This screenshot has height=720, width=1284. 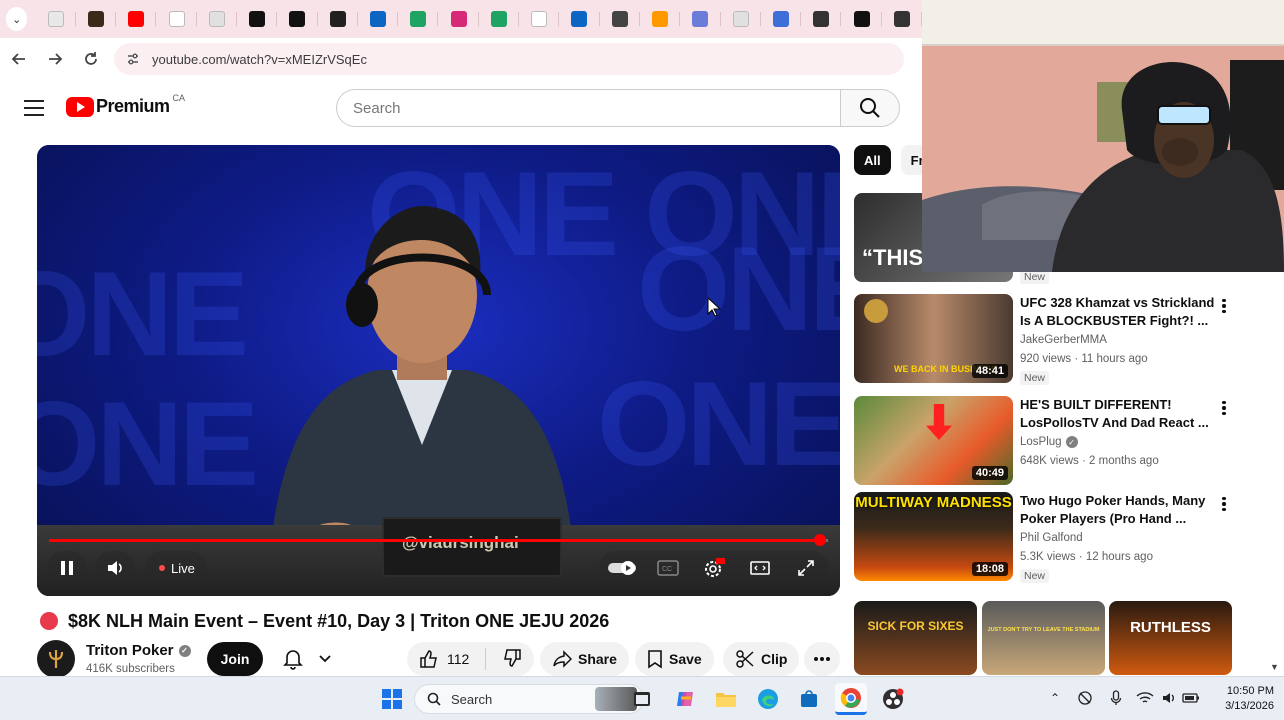 I want to click on like-button: 112, so click(x=444, y=659).